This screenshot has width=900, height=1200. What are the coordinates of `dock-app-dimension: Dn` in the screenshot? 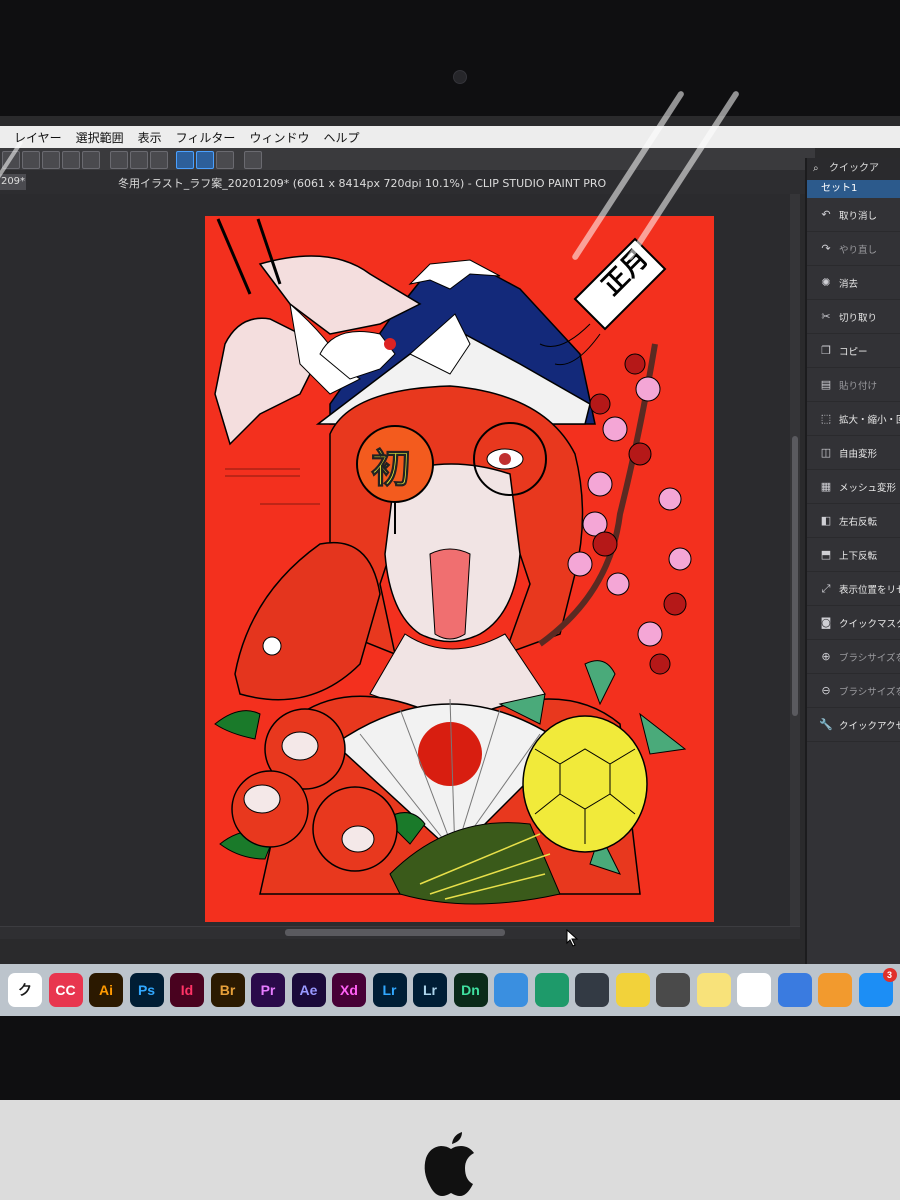 It's located at (470, 990).